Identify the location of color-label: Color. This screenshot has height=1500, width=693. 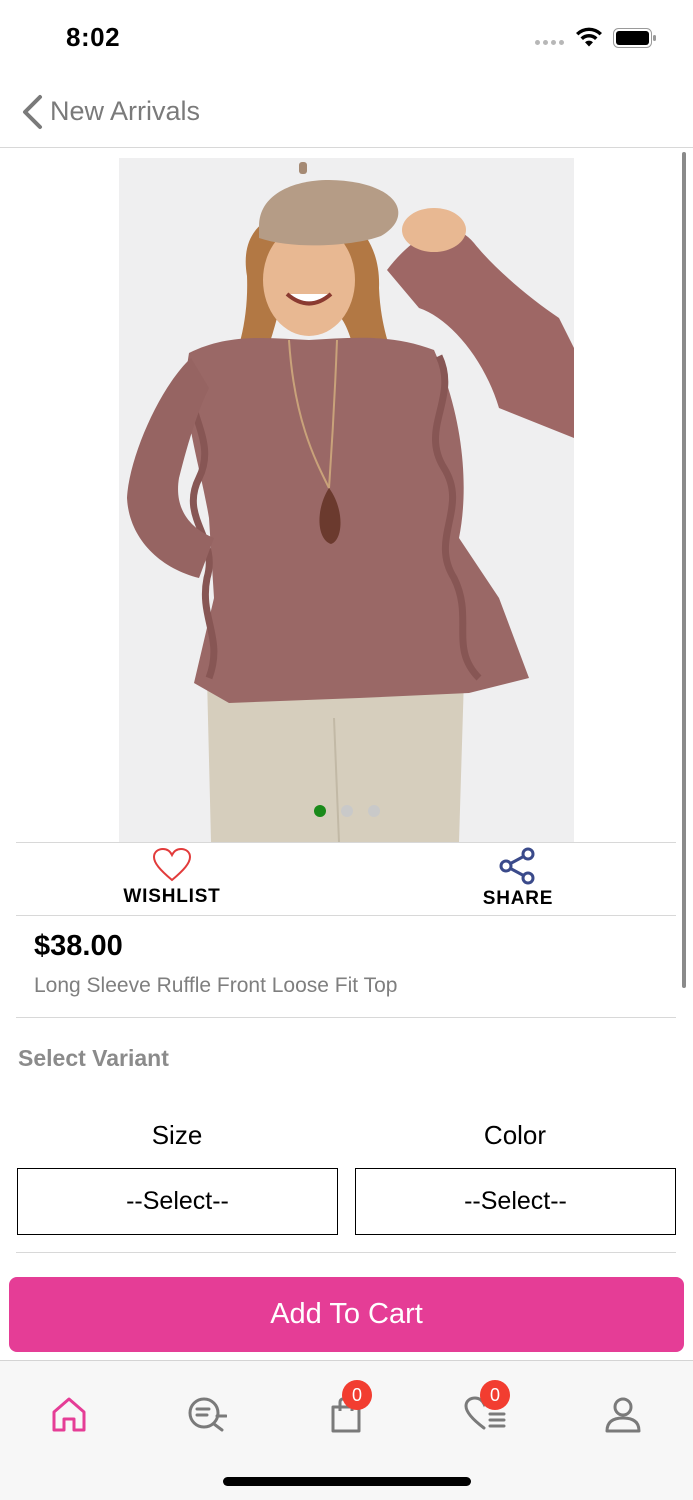
(515, 1135).